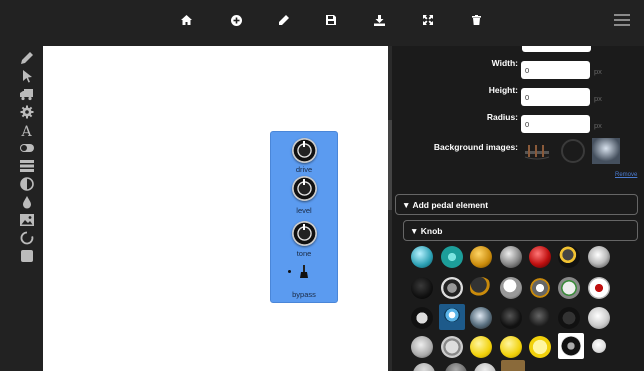  What do you see at coordinates (426, 231) in the screenshot?
I see `knob-section-label: ▼ Knob` at bounding box center [426, 231].